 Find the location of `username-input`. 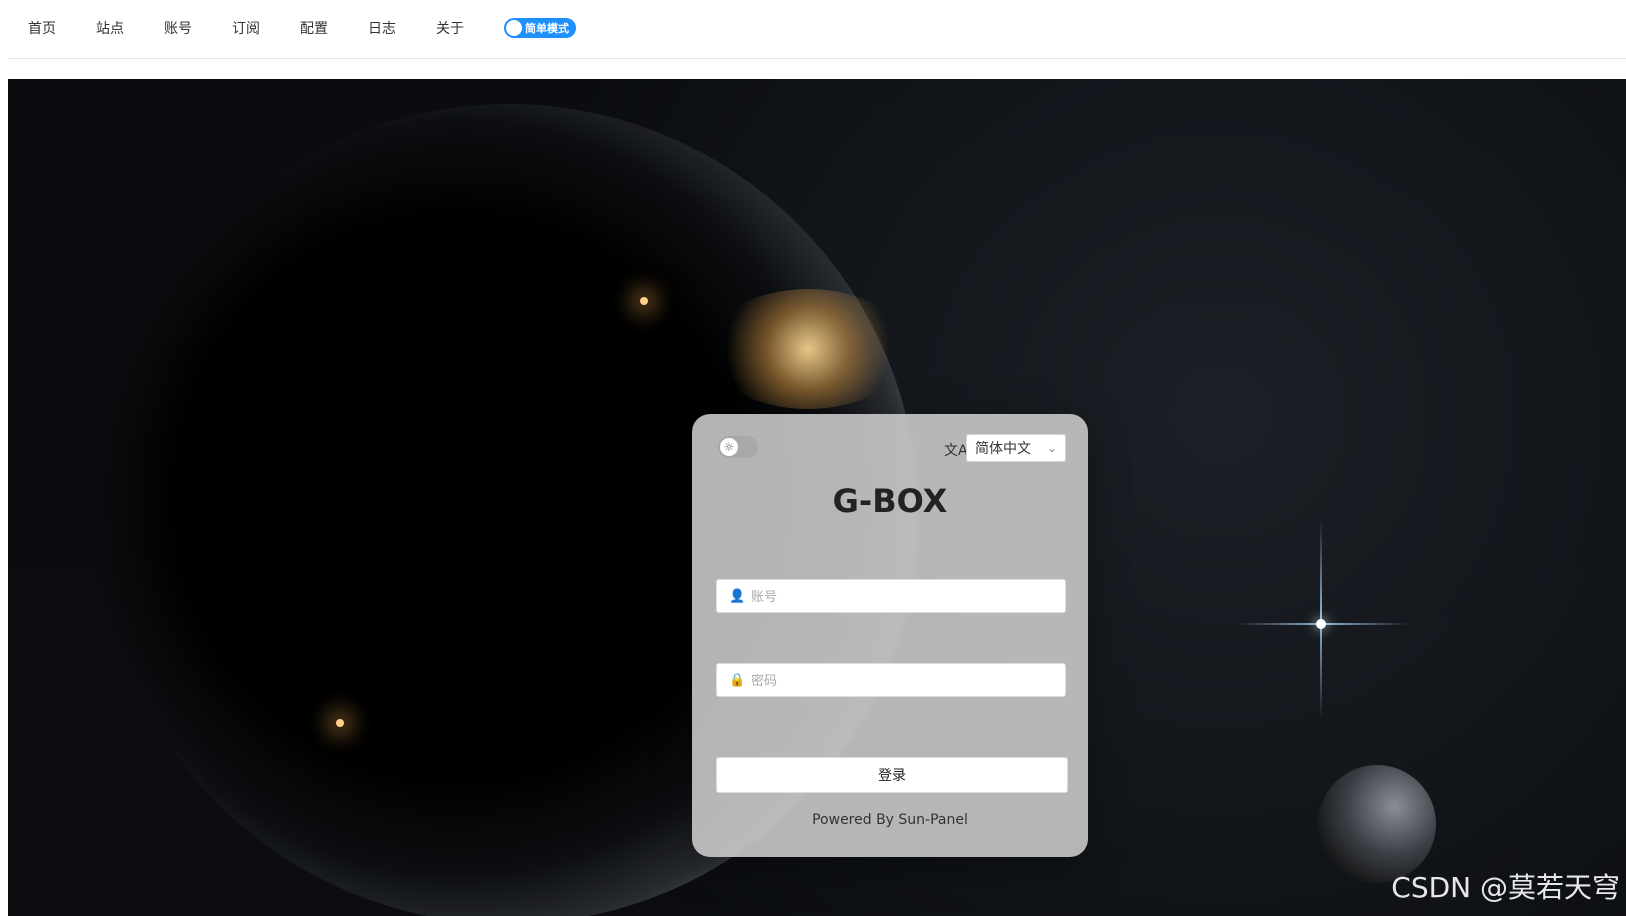

username-input is located at coordinates (907, 596).